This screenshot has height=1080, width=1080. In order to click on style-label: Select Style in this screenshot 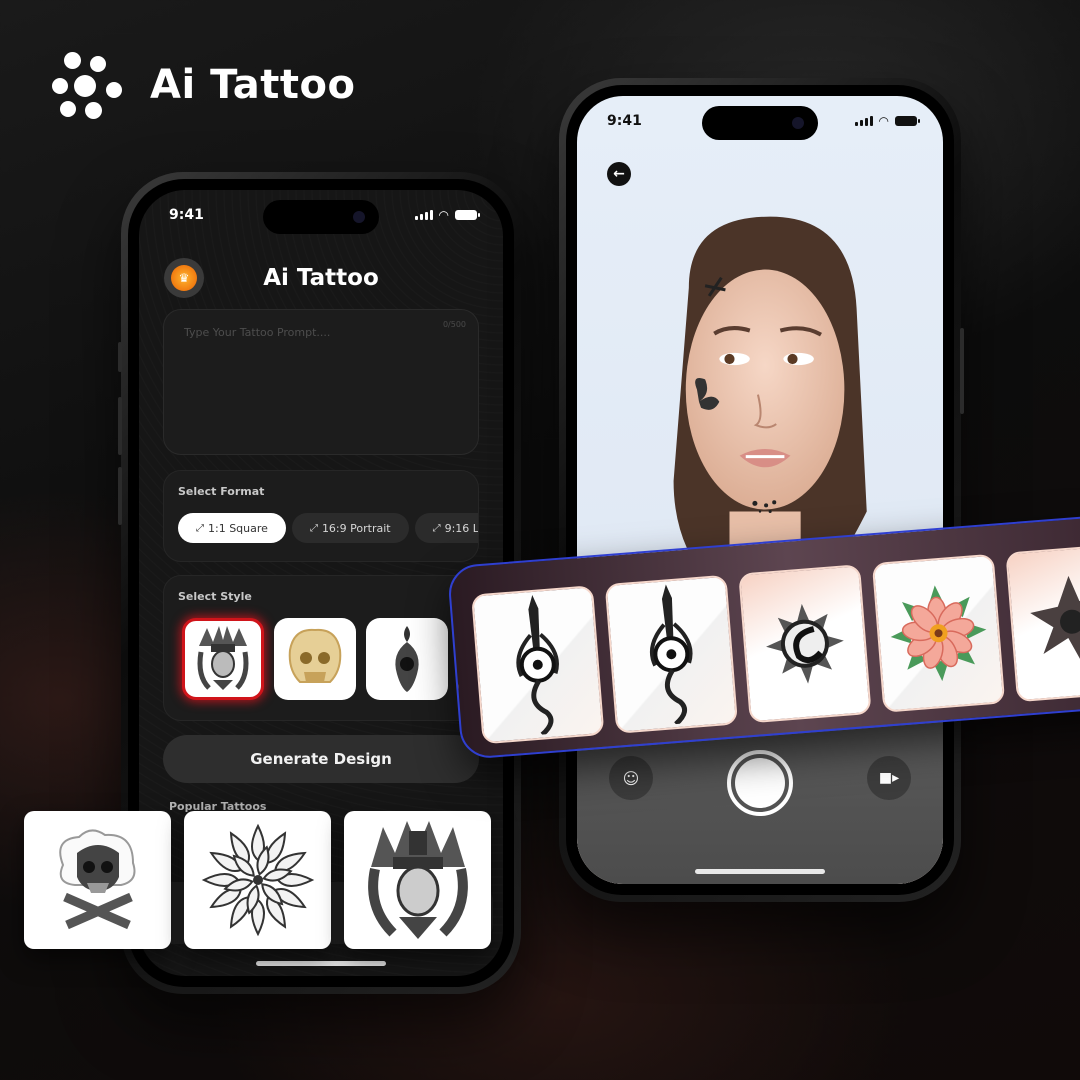, I will do `click(215, 596)`.